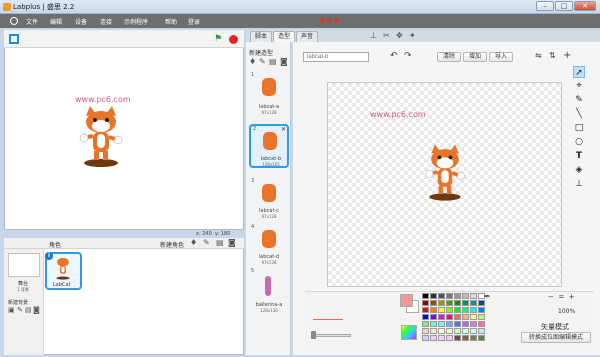  What do you see at coordinates (220, 242) in the screenshot?
I see `upload-sprite-icon: ▤` at bounding box center [220, 242].